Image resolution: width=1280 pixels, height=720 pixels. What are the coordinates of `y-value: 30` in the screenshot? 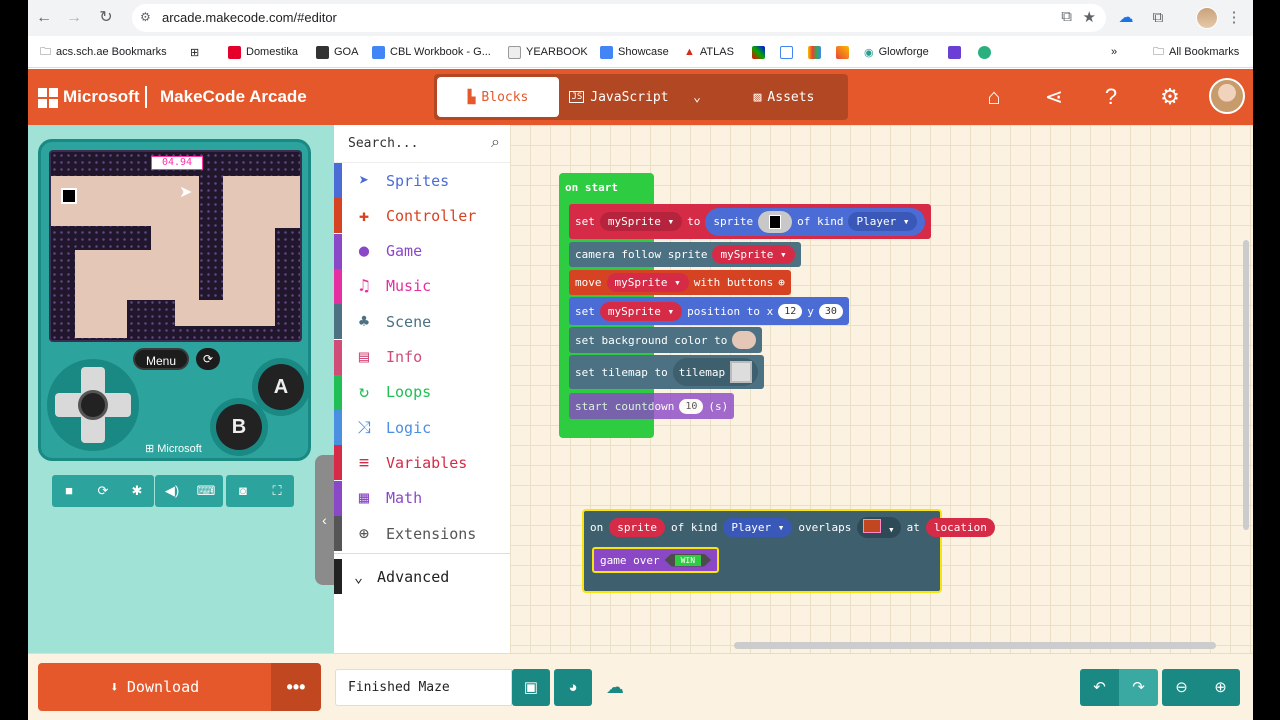 It's located at (830, 311).